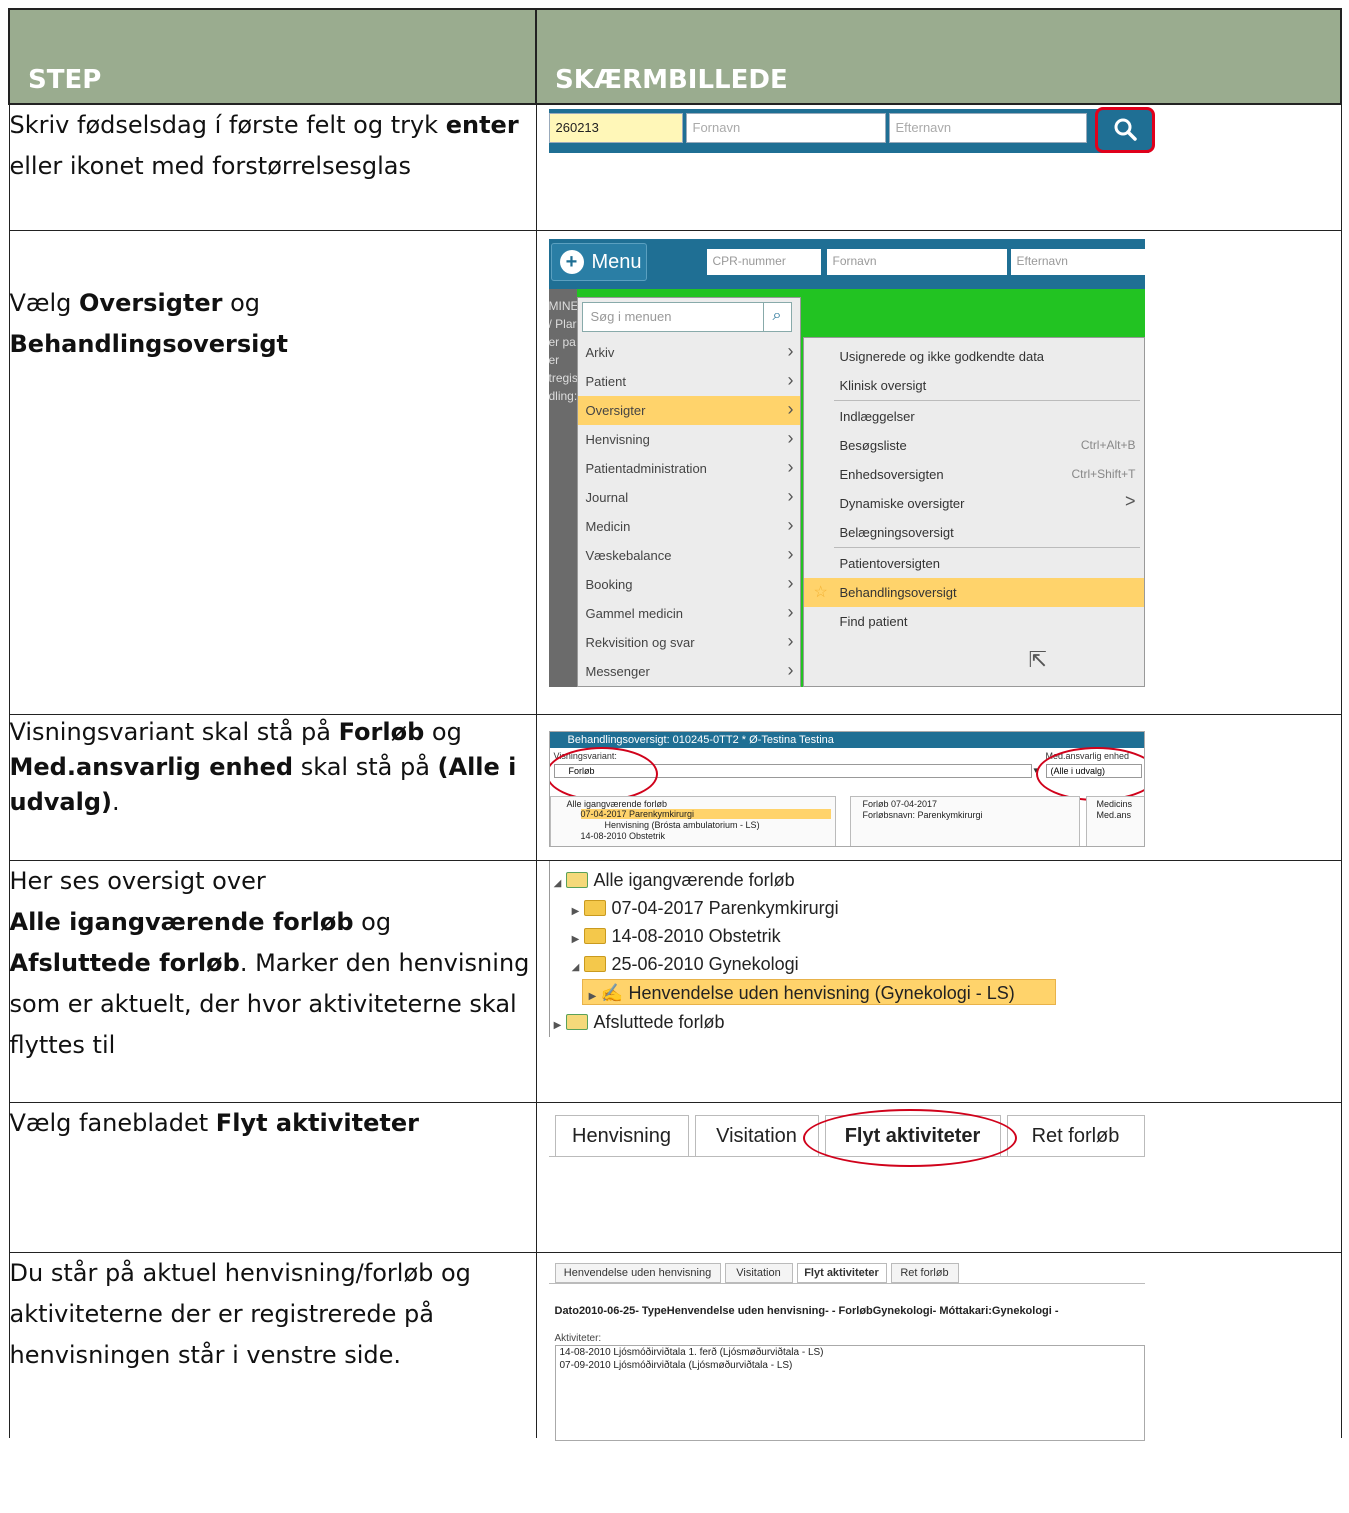 This screenshot has height=1513, width=1349. What do you see at coordinates (974, 474) in the screenshot?
I see `submenu-item-enhedsoversigten: Enhedsoversigten Ctrl+Shift+T` at bounding box center [974, 474].